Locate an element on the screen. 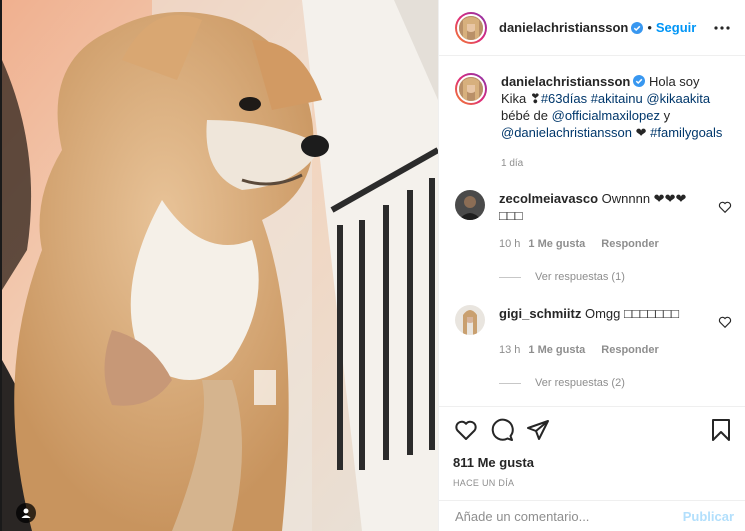 This screenshot has width=745, height=531. caption-heart: ❤ is located at coordinates (641, 132).